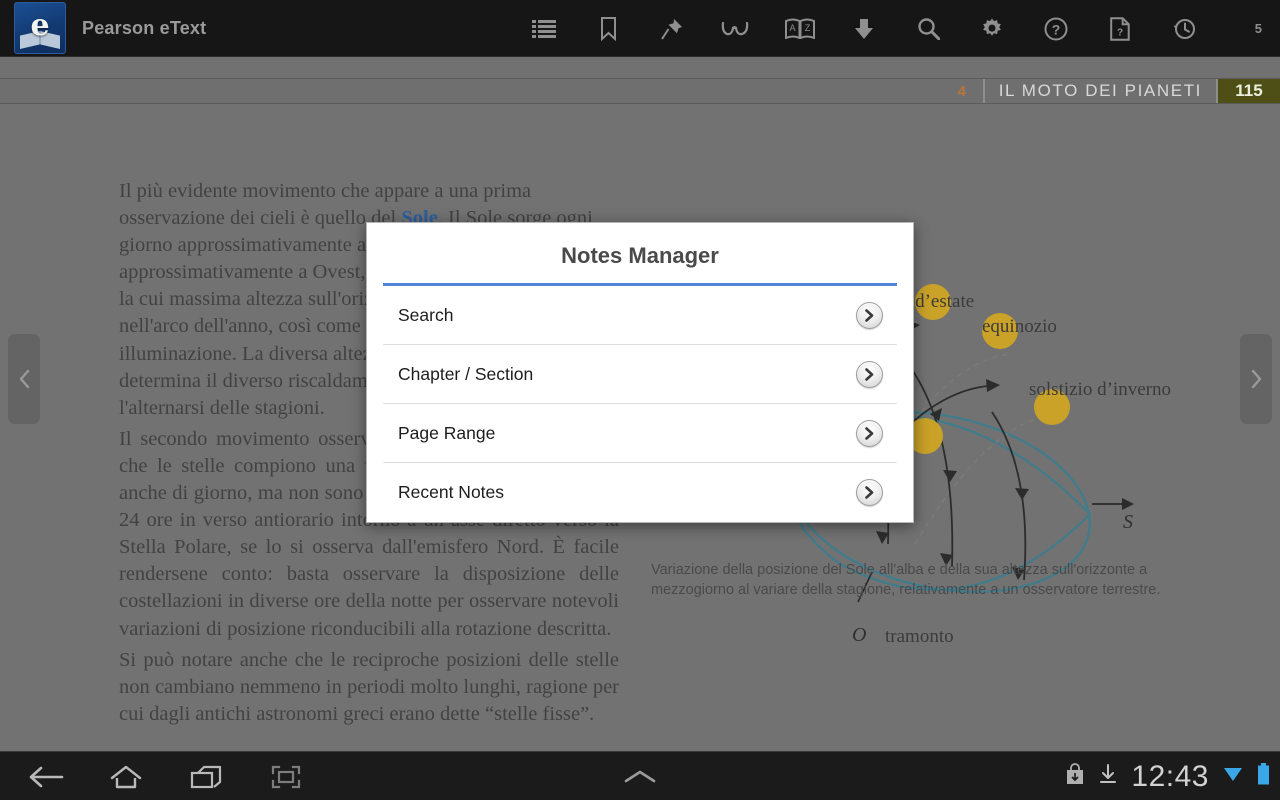 This screenshot has width=1280, height=800. What do you see at coordinates (447, 432) in the screenshot?
I see `notes-page-range-label: Page Range` at bounding box center [447, 432].